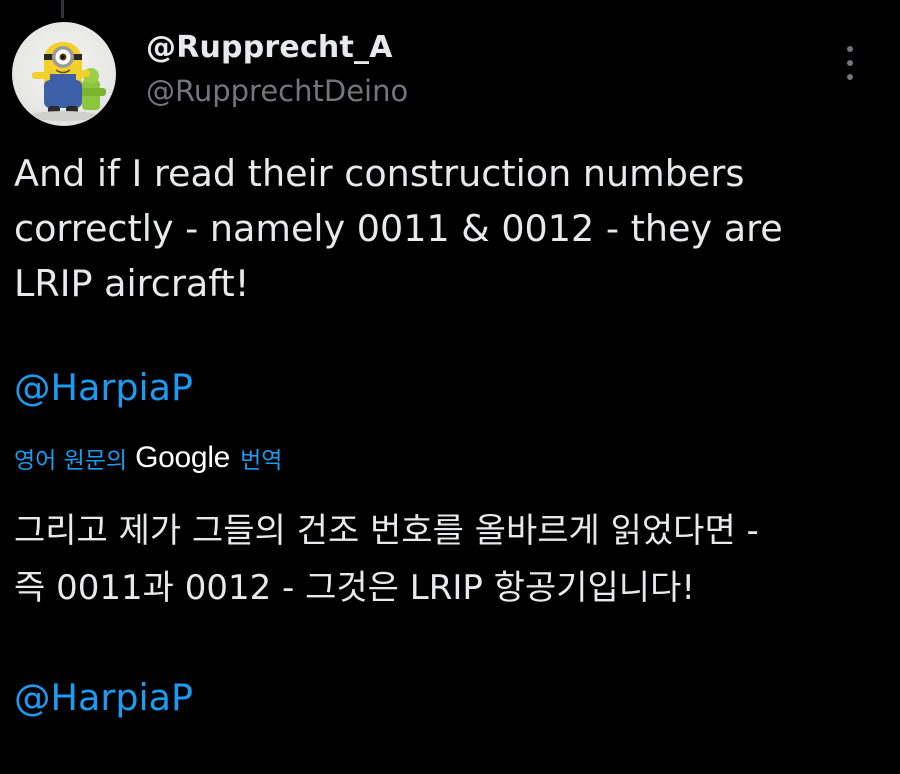 The image size is (900, 774). I want to click on avatar, so click(64, 74).